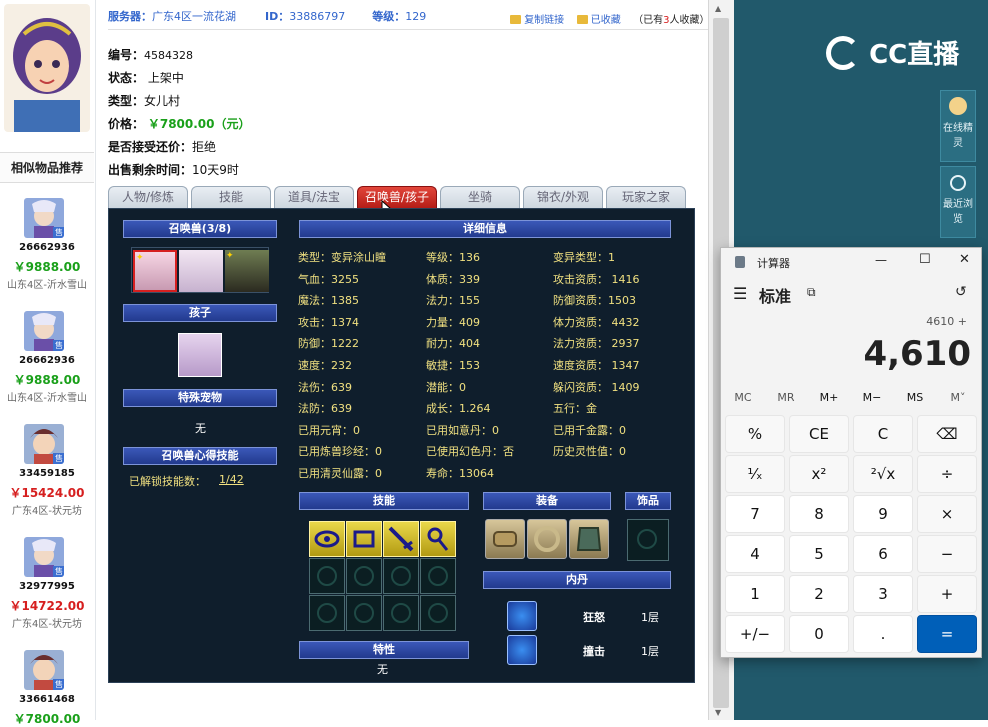 This screenshot has height=727, width=988. I want to click on memory-recall-button: MR, so click(786, 397).